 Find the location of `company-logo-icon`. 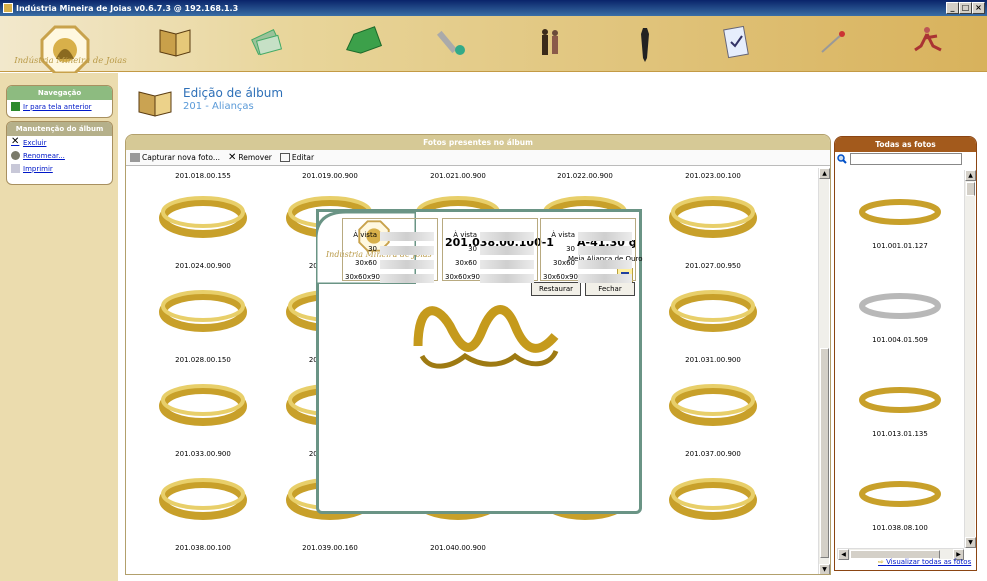

company-logo-icon is located at coordinates (65, 50).